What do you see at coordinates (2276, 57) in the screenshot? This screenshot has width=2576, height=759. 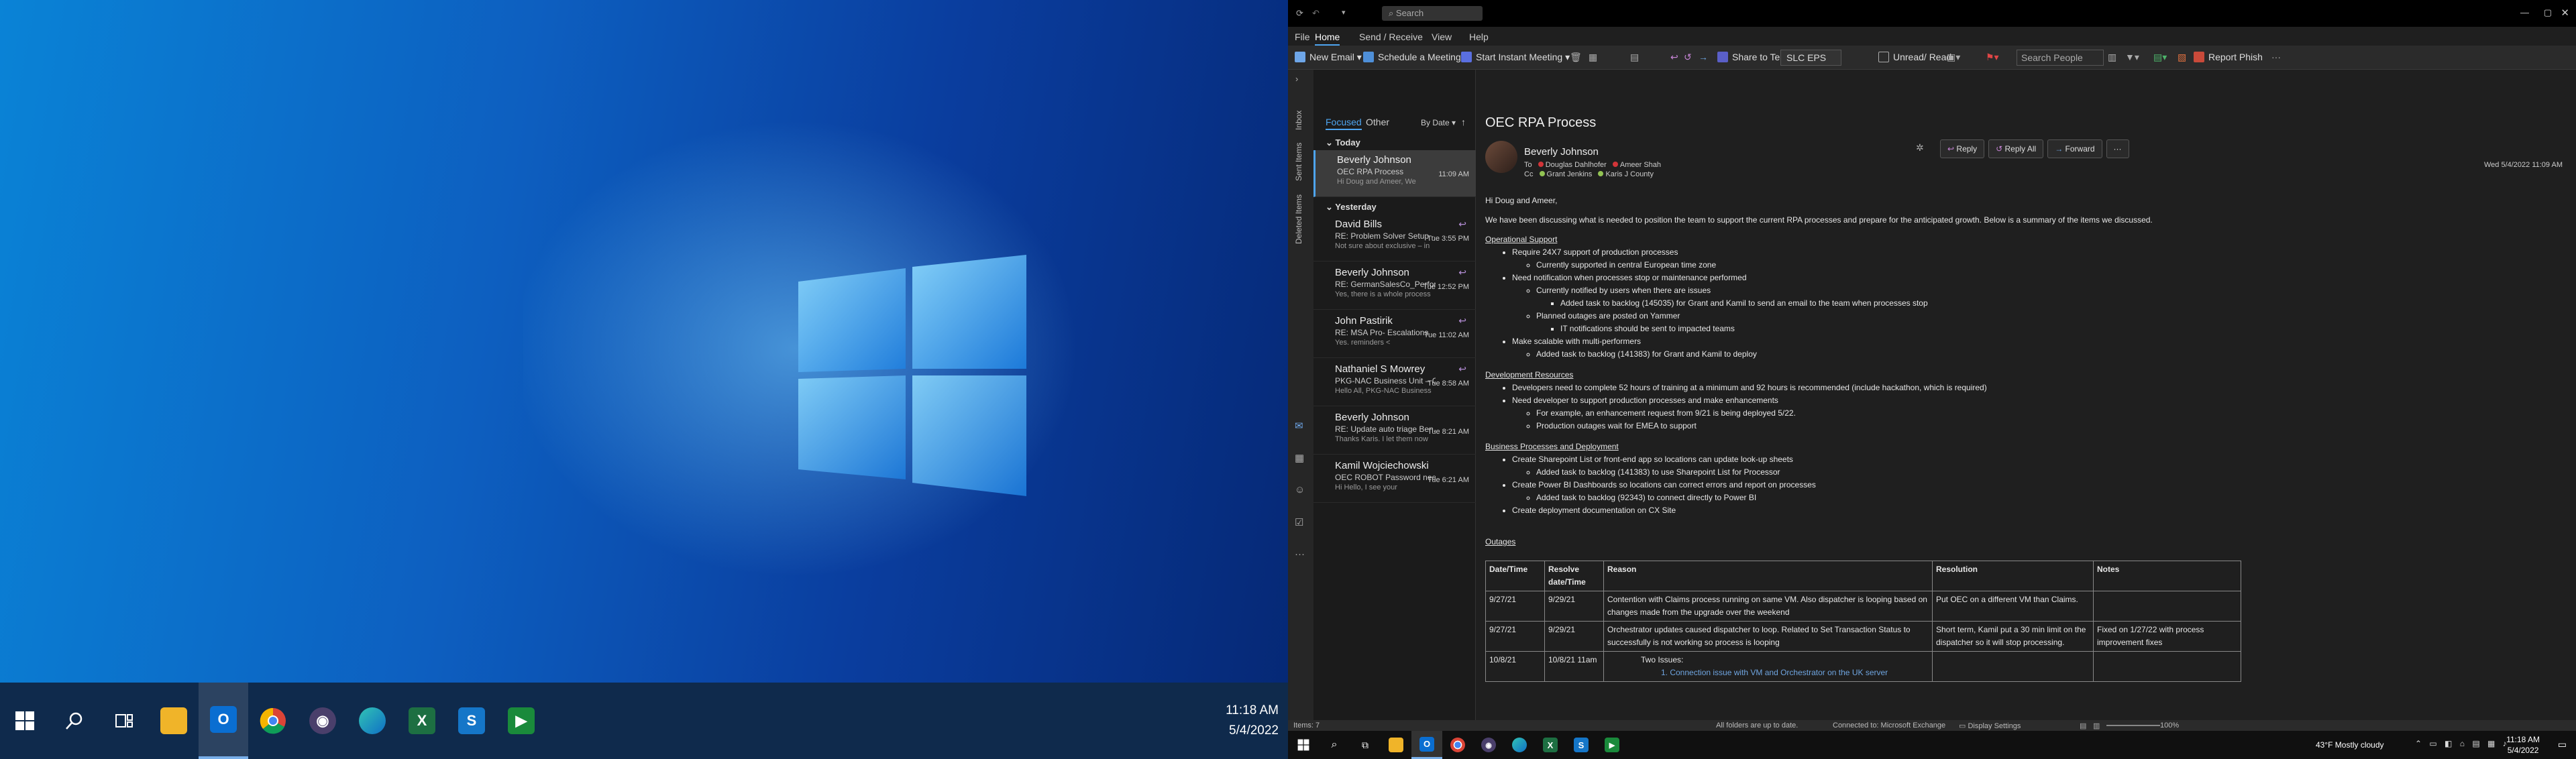 I see `more-options-icon: ···` at bounding box center [2276, 57].